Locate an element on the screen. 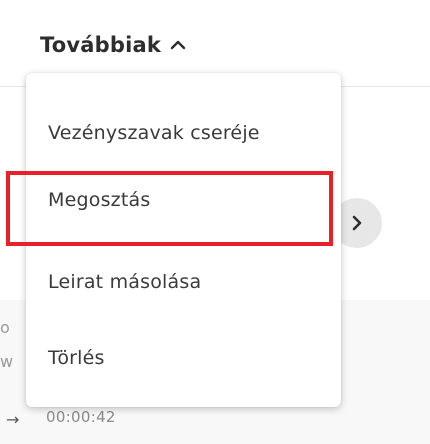 This screenshot has height=444, width=430. chevron-up-icon-graphic is located at coordinates (178, 45).